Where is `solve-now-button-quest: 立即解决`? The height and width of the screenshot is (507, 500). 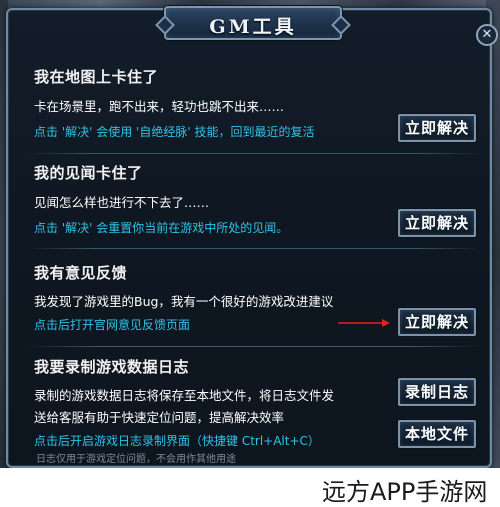
solve-now-button-quest: 立即解决 is located at coordinates (437, 223).